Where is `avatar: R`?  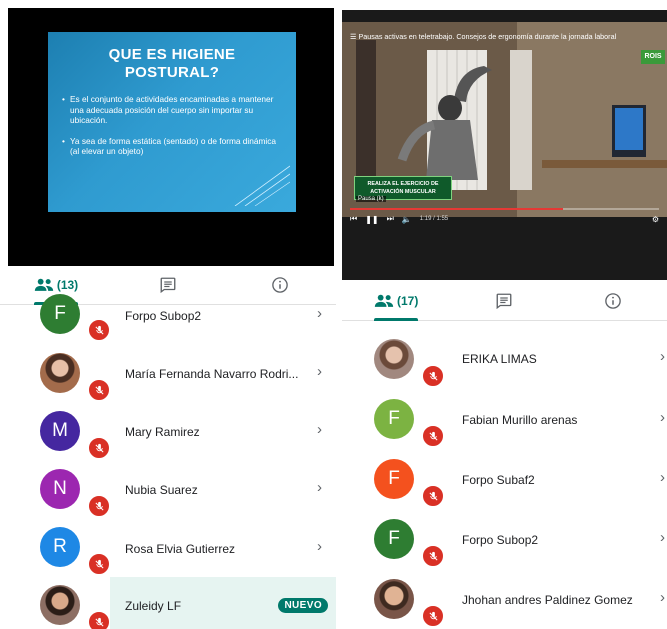 avatar: R is located at coordinates (60, 547).